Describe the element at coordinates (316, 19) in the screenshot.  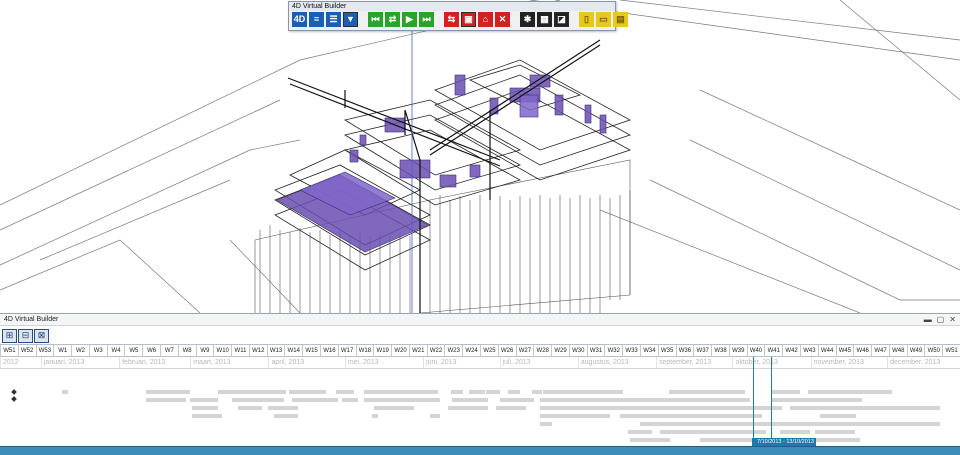
I see `gantt-view-icon: ≡` at that location.